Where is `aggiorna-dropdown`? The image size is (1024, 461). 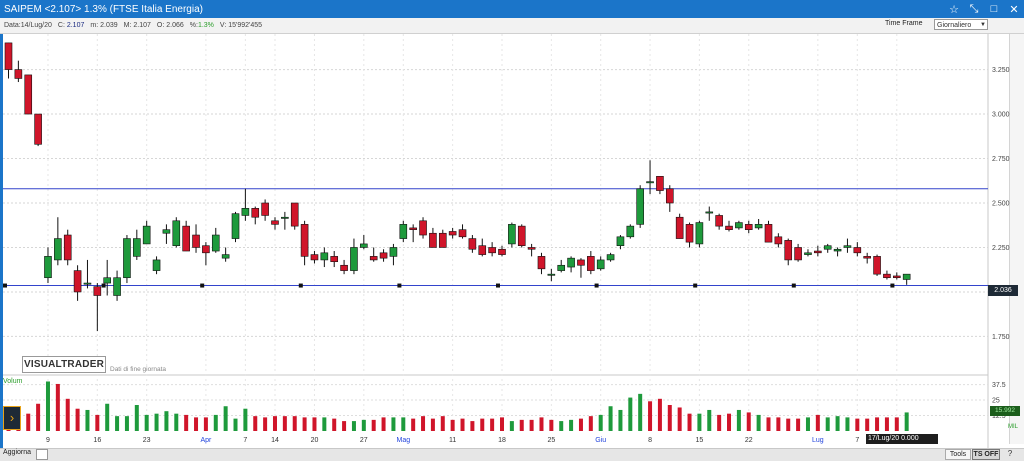
aggiorna-dropdown is located at coordinates (42, 454).